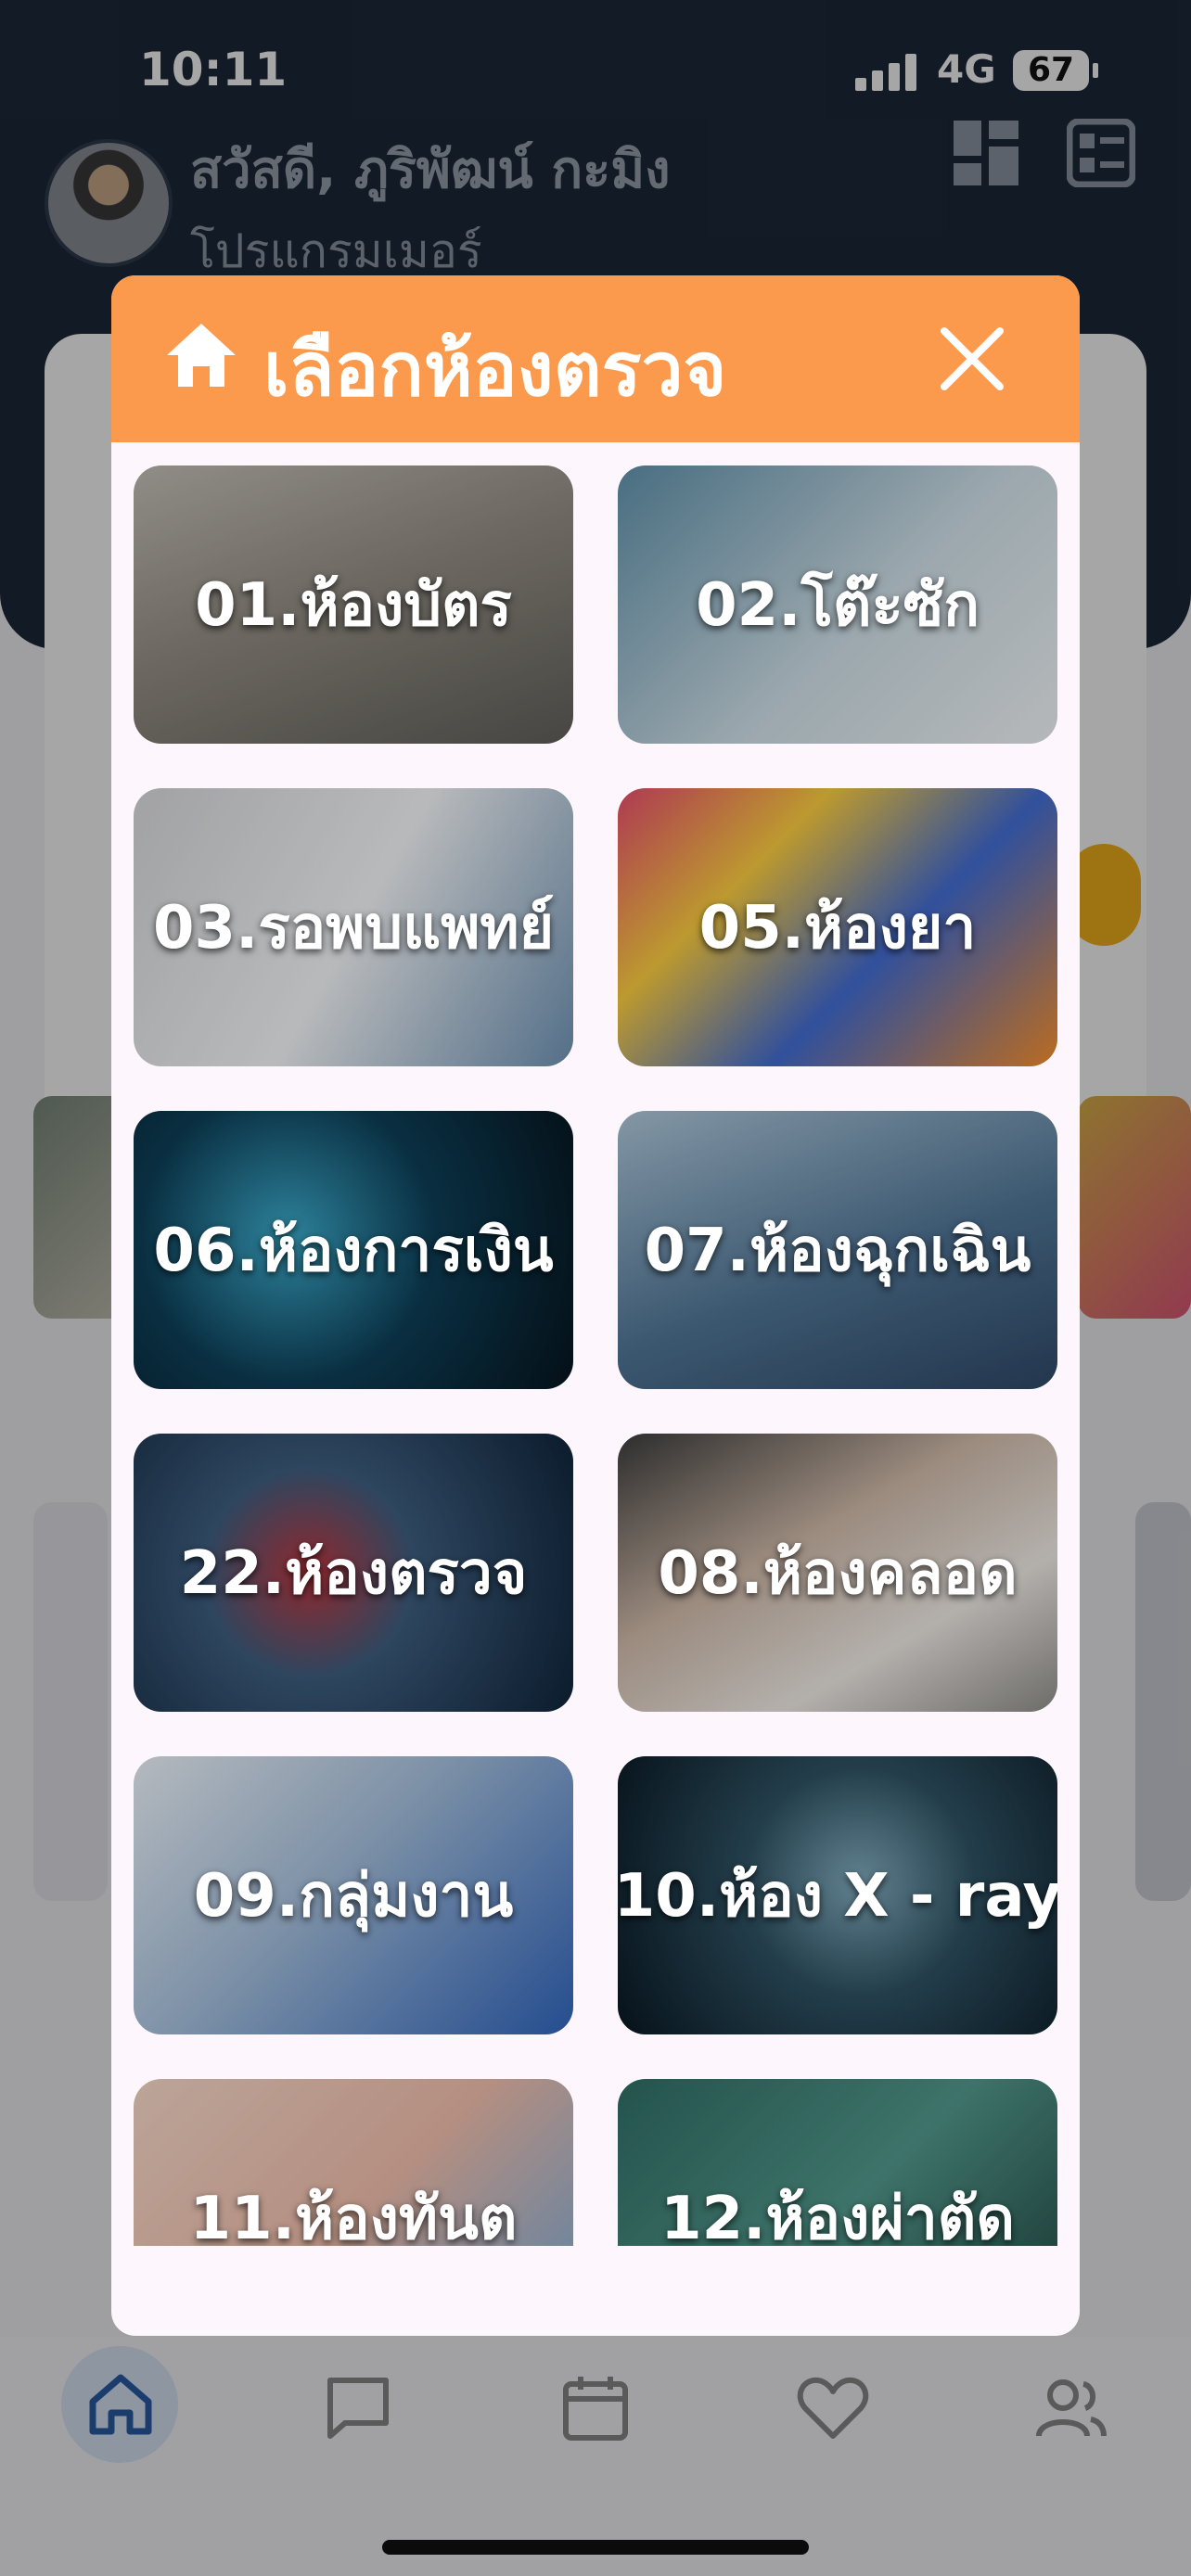 The width and height of the screenshot is (1191, 2576). Describe the element at coordinates (201, 355) in the screenshot. I see `home-icon` at that location.